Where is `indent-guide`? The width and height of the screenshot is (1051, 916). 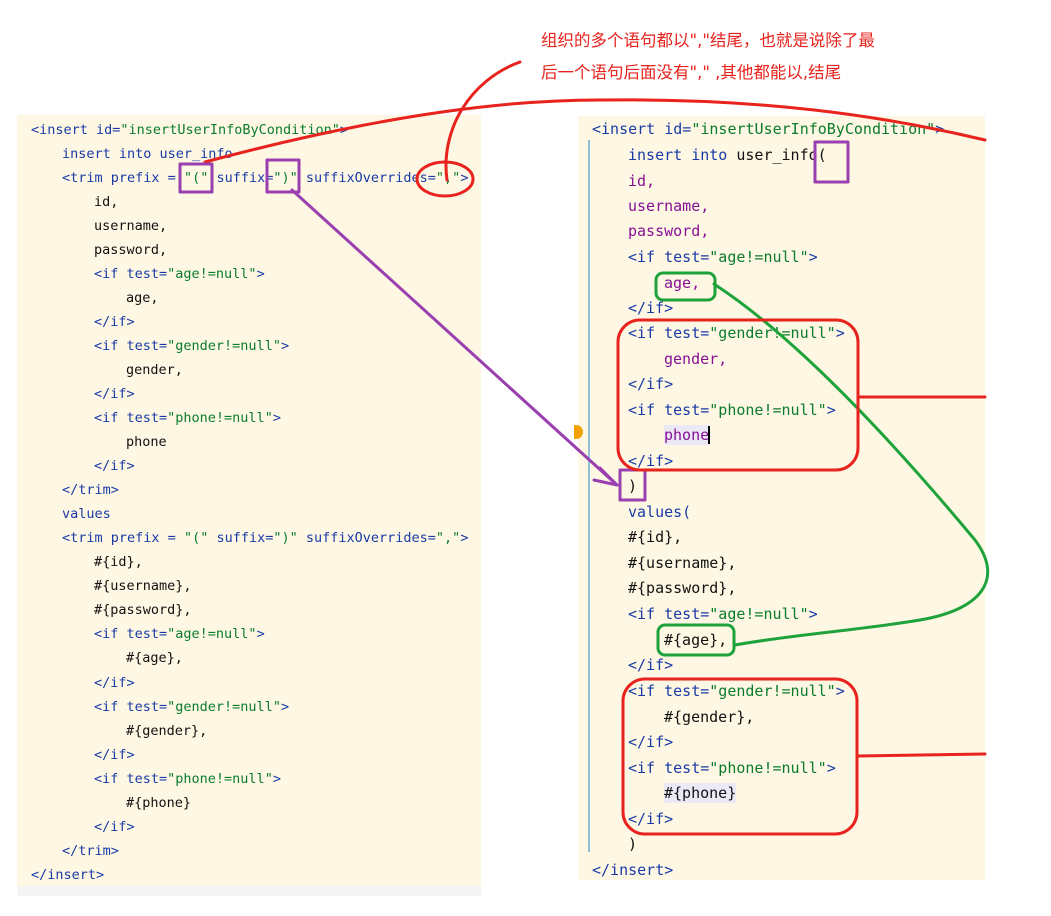 indent-guide is located at coordinates (589, 496).